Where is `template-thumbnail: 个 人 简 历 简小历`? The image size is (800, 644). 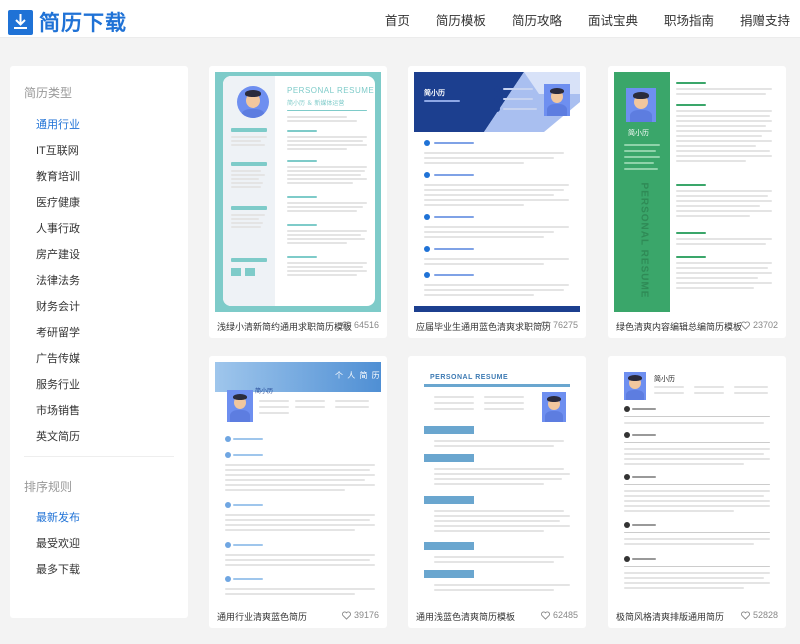 template-thumbnail: 个 人 简 历 简小历 is located at coordinates (298, 482).